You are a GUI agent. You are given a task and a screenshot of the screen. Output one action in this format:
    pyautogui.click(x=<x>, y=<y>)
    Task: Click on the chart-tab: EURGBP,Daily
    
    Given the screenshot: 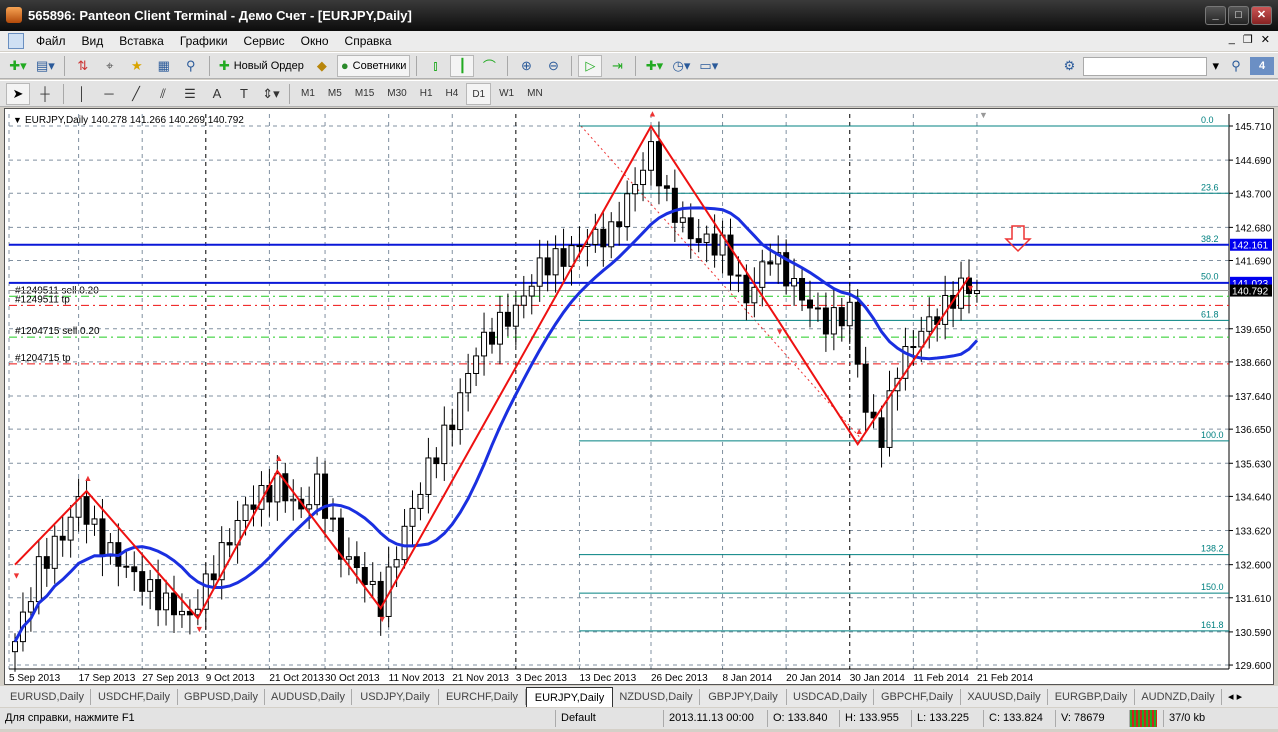 What is the action you would take?
    pyautogui.click(x=1091, y=696)
    